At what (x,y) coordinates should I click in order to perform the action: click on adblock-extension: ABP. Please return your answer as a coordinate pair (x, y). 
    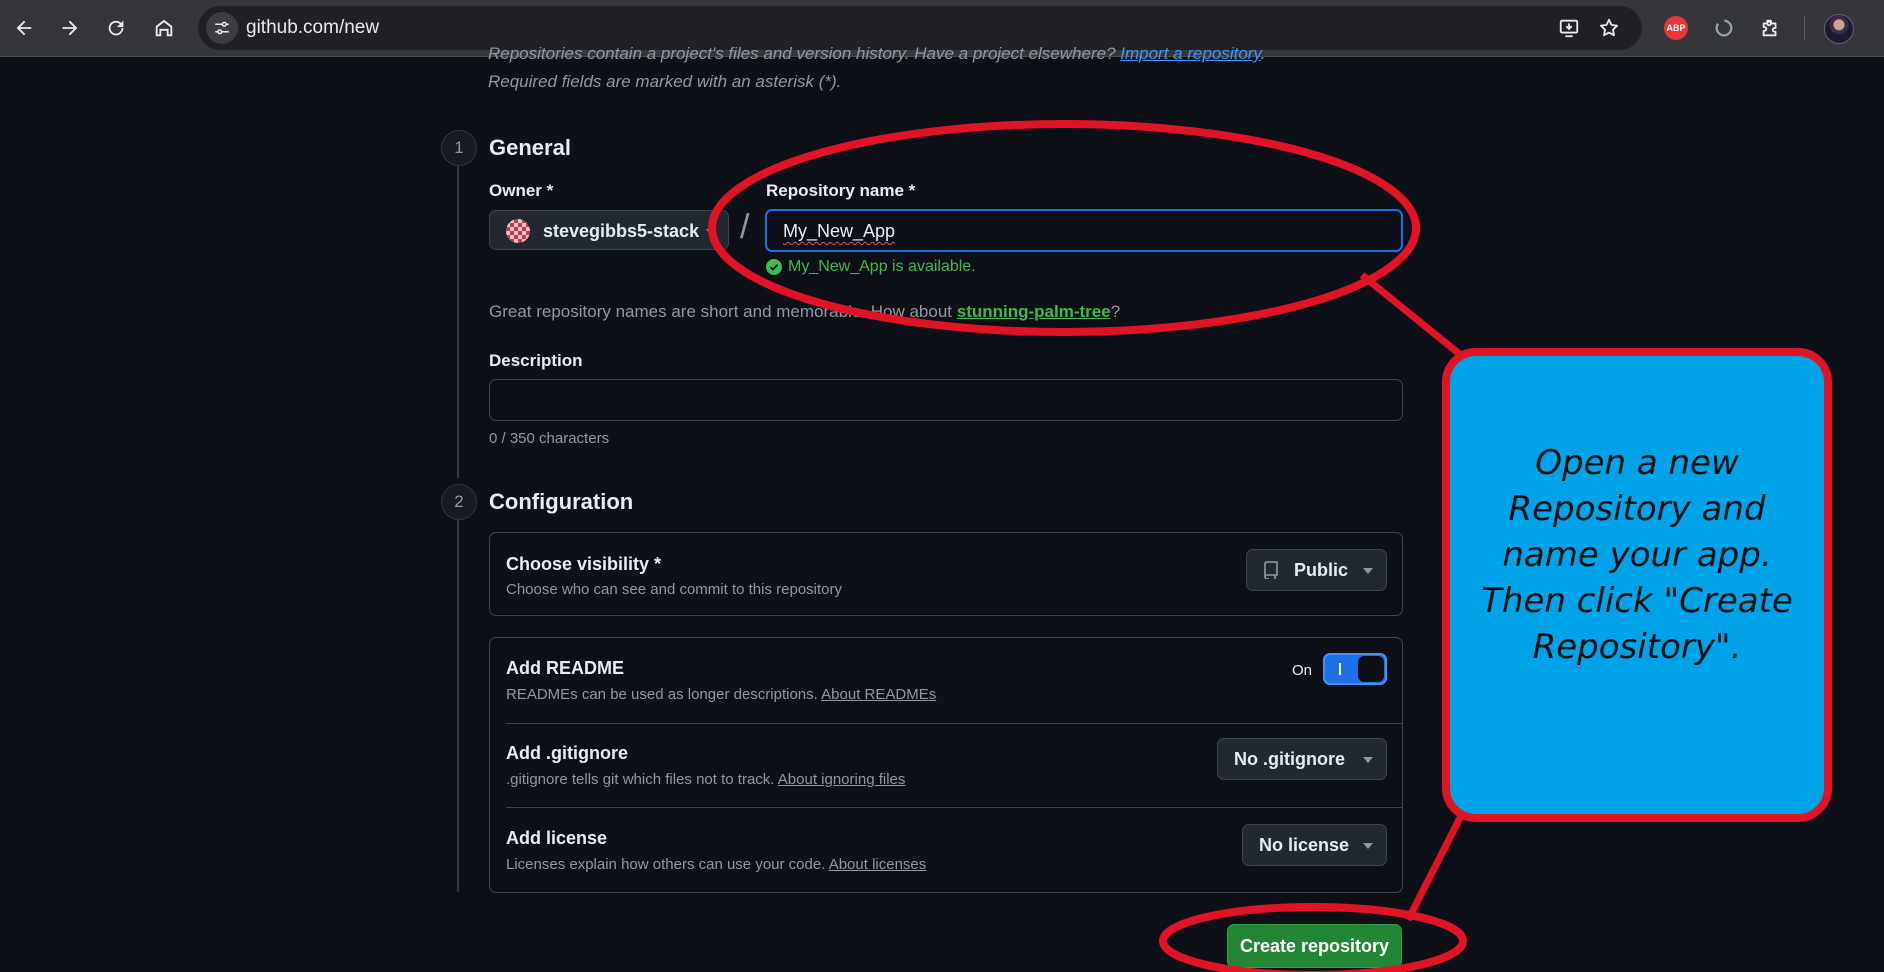
    Looking at the image, I should click on (1676, 28).